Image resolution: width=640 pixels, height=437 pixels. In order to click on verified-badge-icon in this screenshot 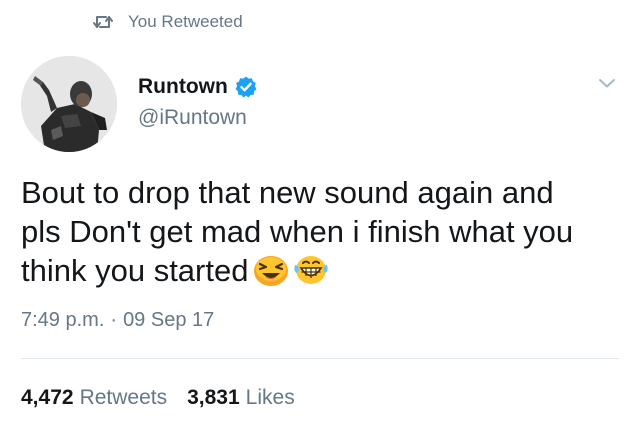, I will do `click(246, 87)`.